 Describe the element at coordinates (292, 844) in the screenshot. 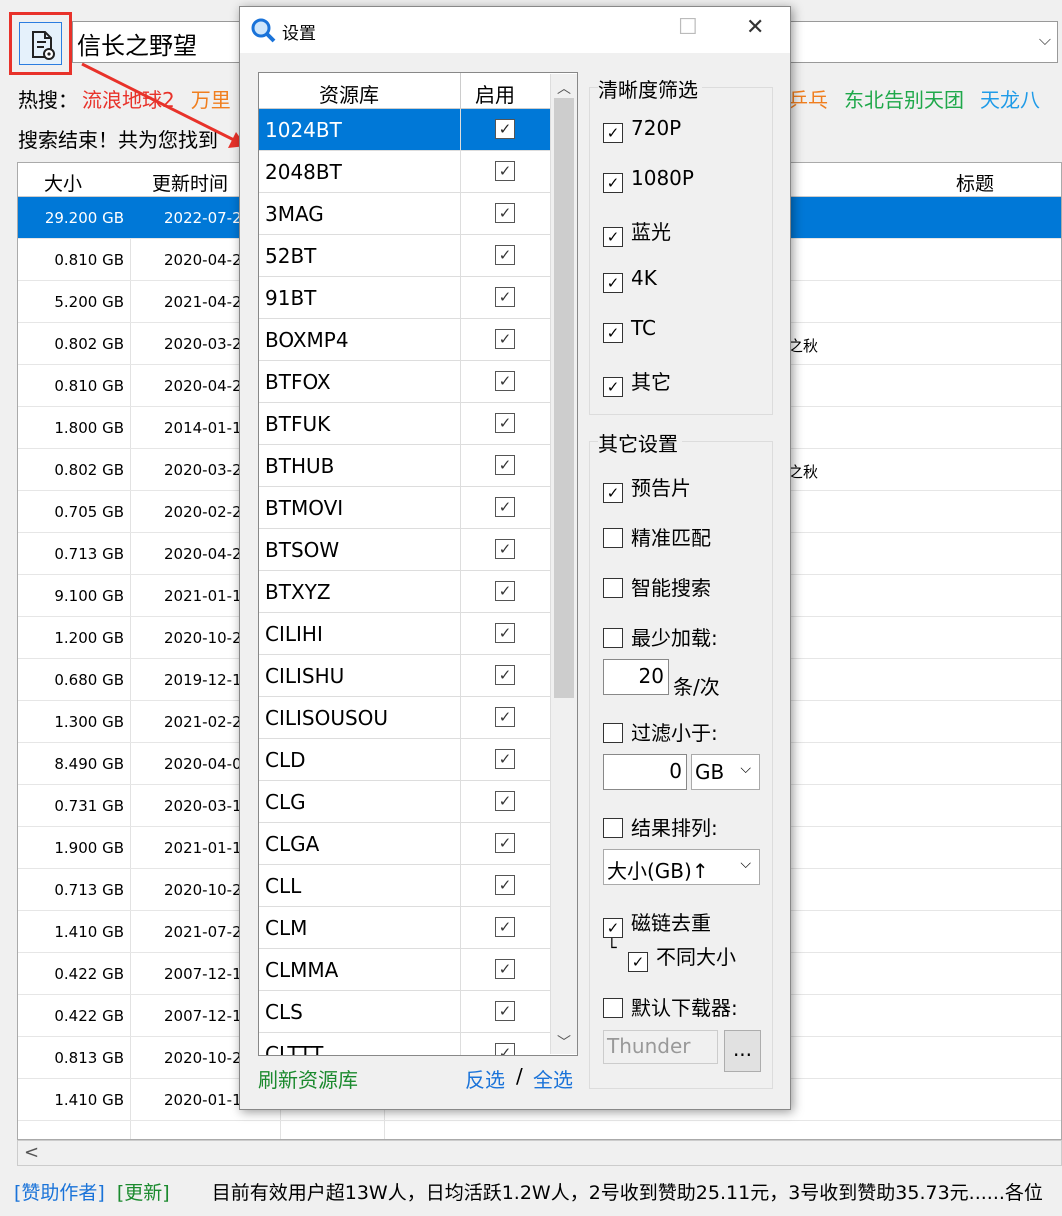

I see `source-name: CLGA` at that location.